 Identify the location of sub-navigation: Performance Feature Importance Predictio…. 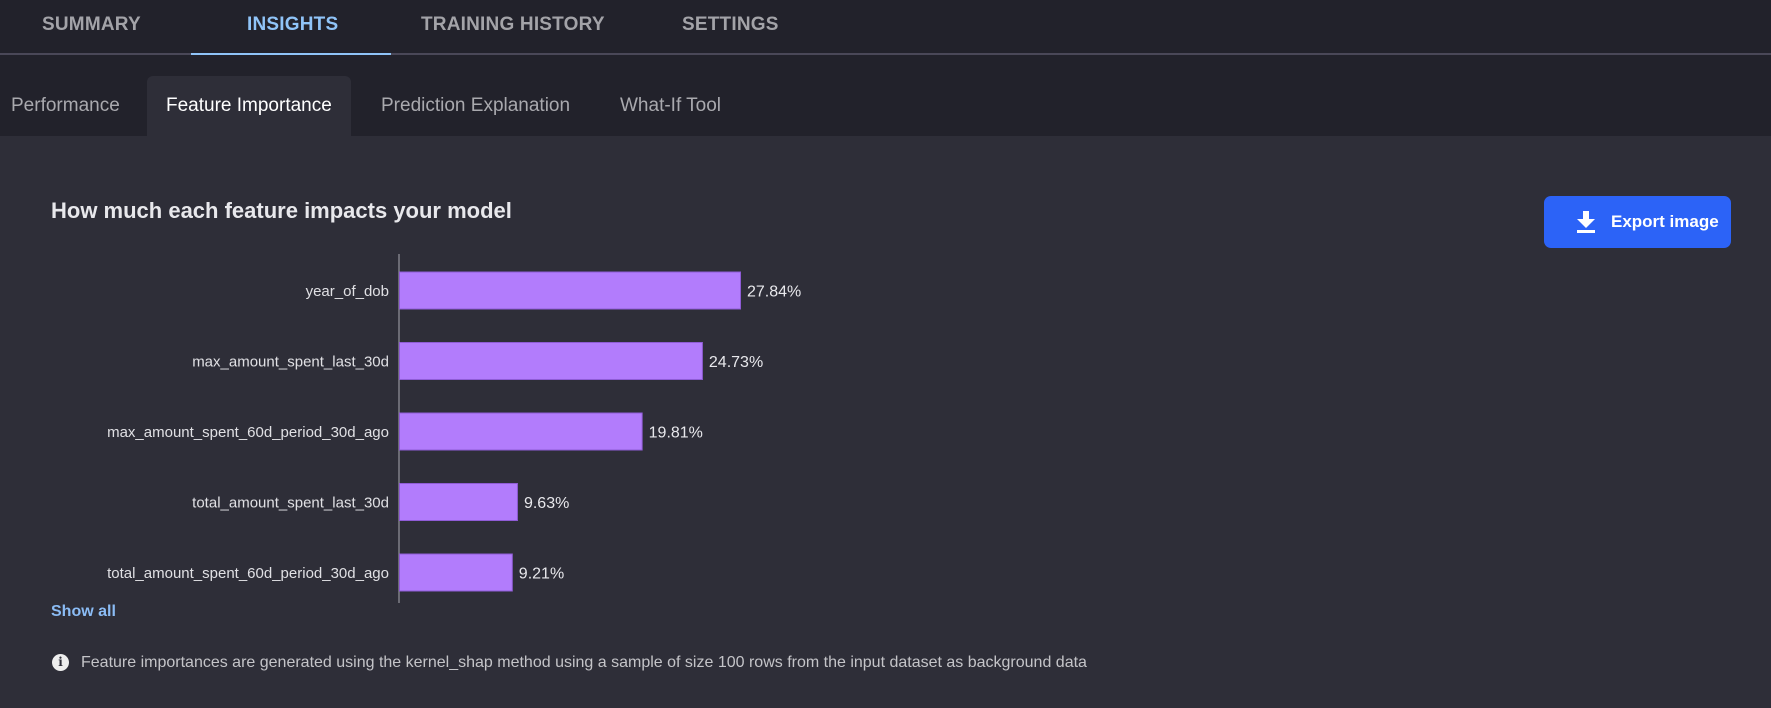
(885, 95).